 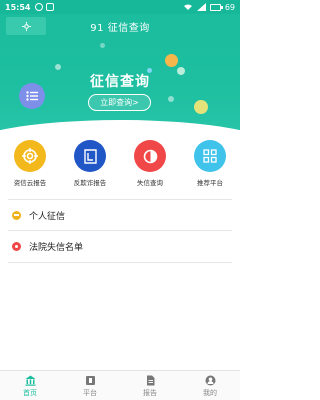 I want to click on grid-label: 资信云报告, so click(x=30, y=183).